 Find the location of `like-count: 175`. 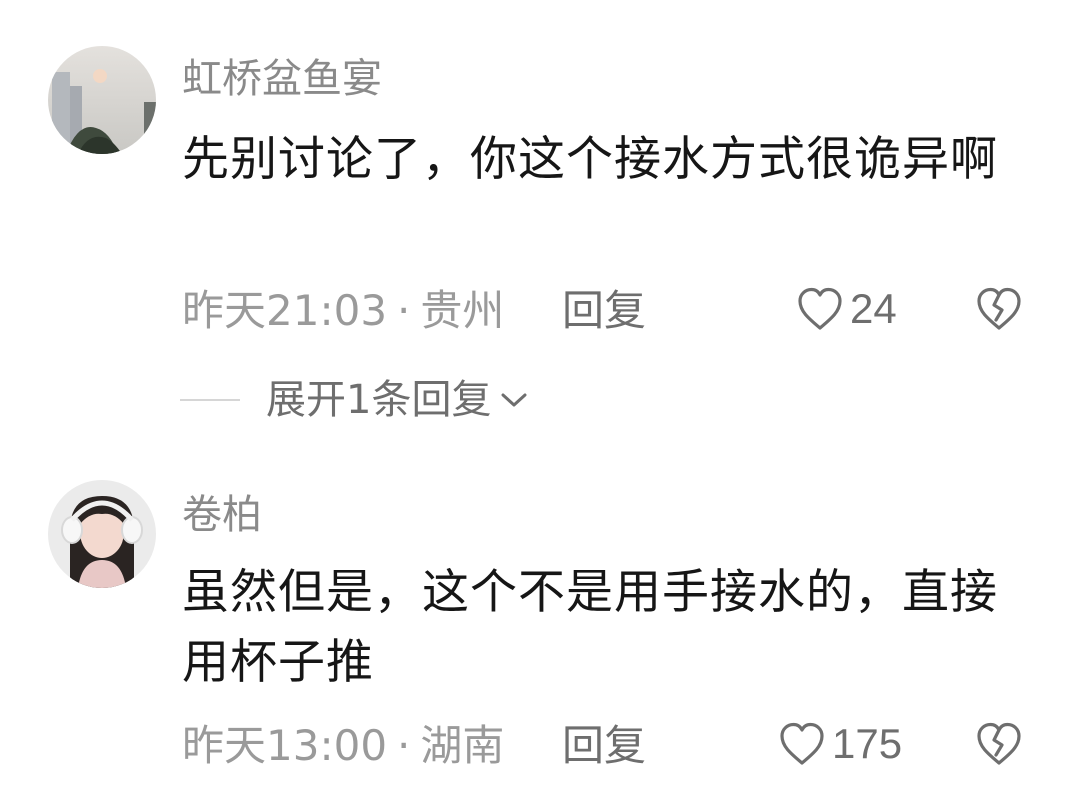

like-count: 175 is located at coordinates (867, 743).